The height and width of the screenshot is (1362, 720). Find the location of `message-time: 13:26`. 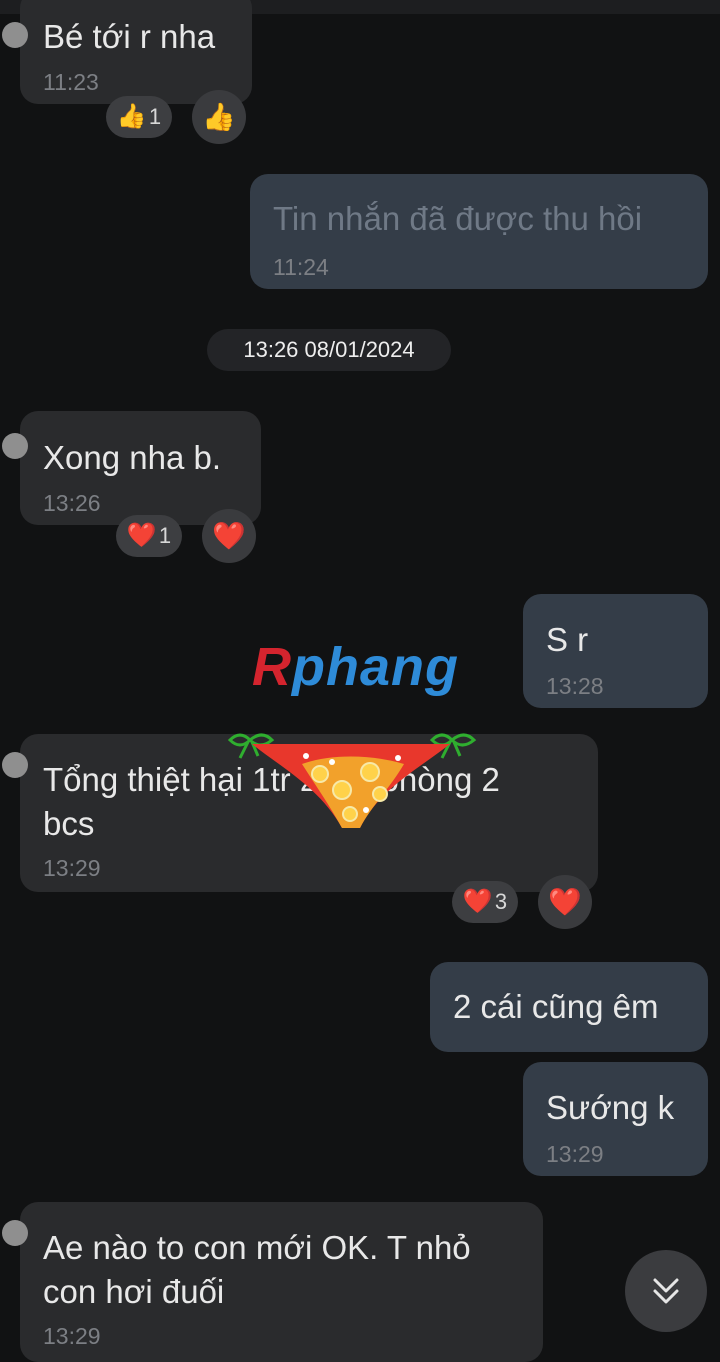

message-time: 13:26 is located at coordinates (72, 503).